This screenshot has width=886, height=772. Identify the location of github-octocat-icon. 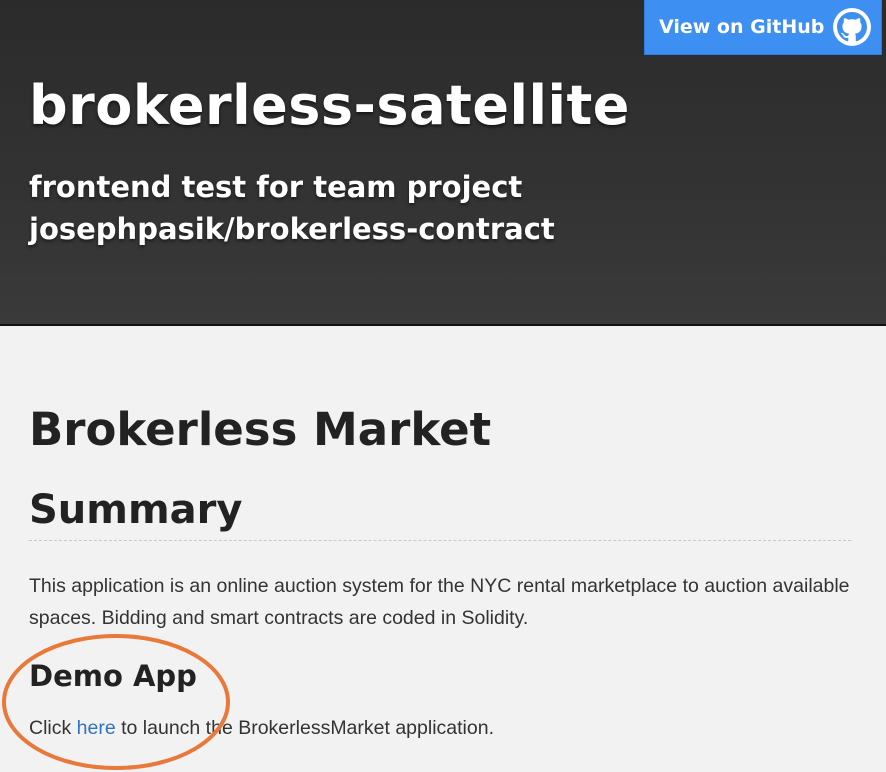
(852, 27).